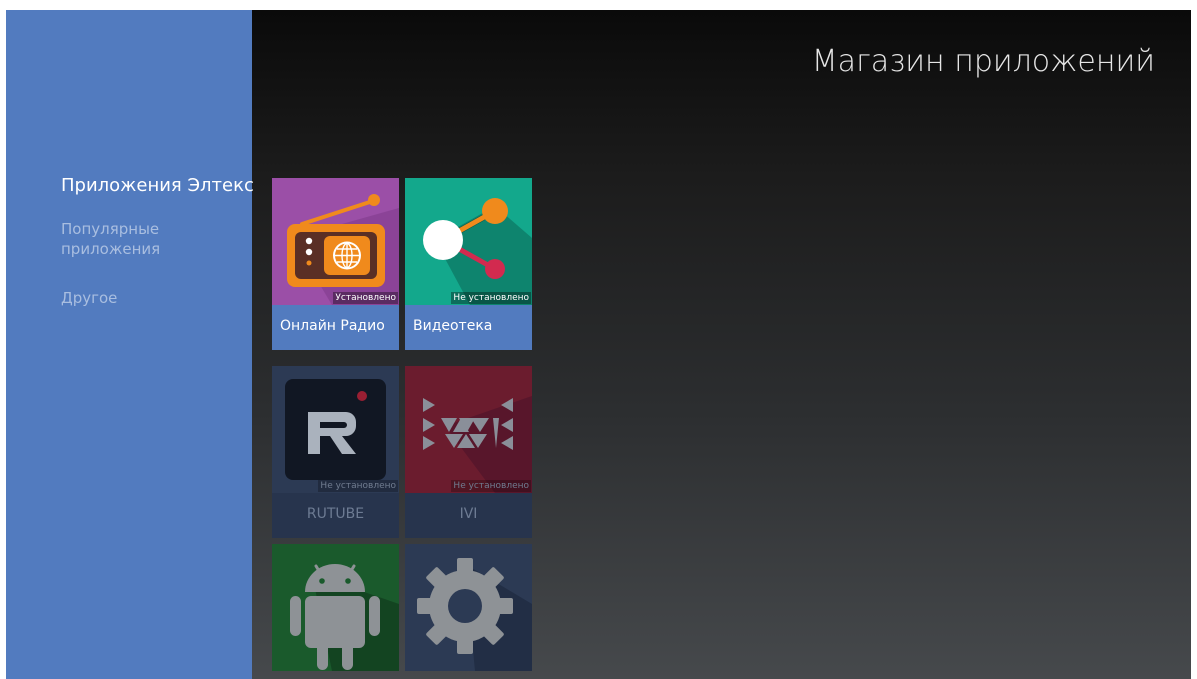 This screenshot has height=679, width=1197. Describe the element at coordinates (477, 444) in the screenshot. I see `ivi-logo` at that location.